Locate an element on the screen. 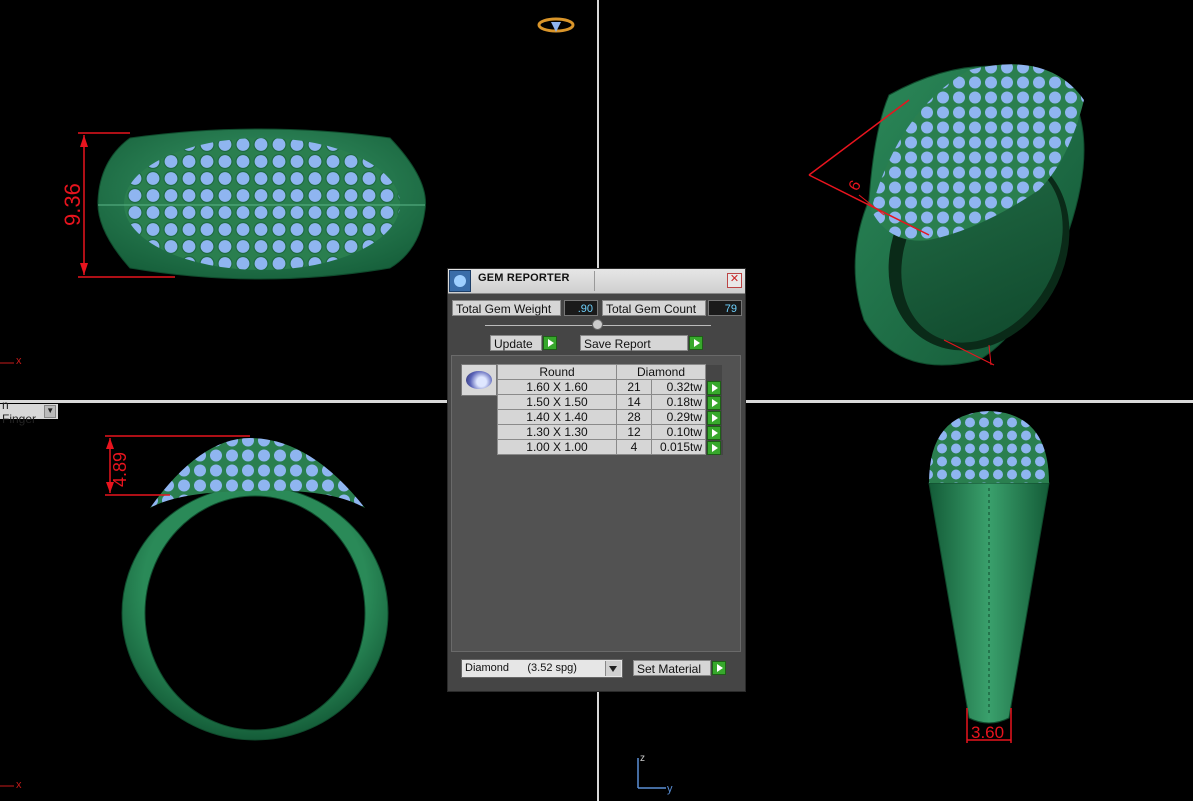 The height and width of the screenshot is (801, 1193). column-header-material: Diamond is located at coordinates (661, 372).